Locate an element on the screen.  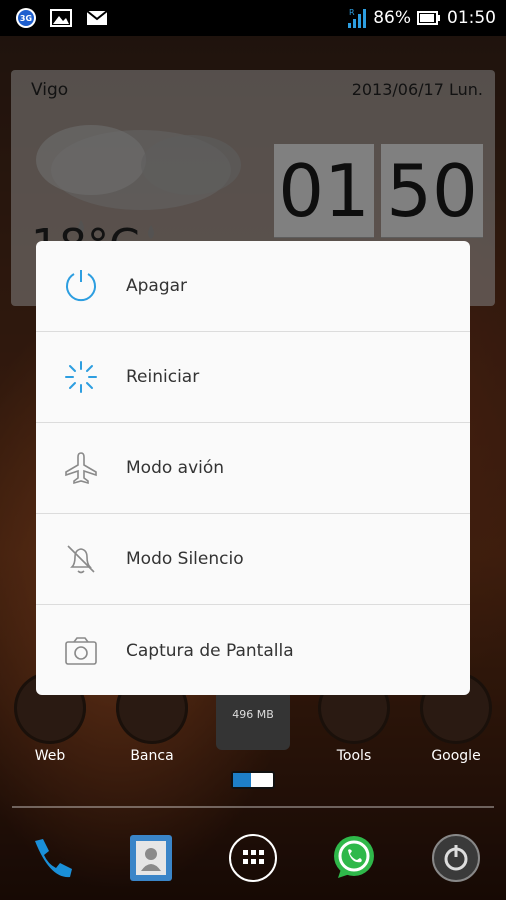
memory-widget: 496 MB is located at coordinates (253, 720).